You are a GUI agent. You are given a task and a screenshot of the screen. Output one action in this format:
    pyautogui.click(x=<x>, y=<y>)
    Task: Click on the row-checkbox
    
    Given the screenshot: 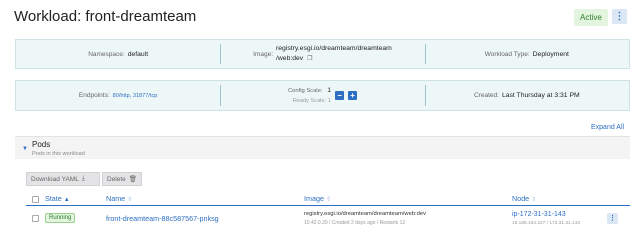 What is the action you would take?
    pyautogui.click(x=35, y=218)
    